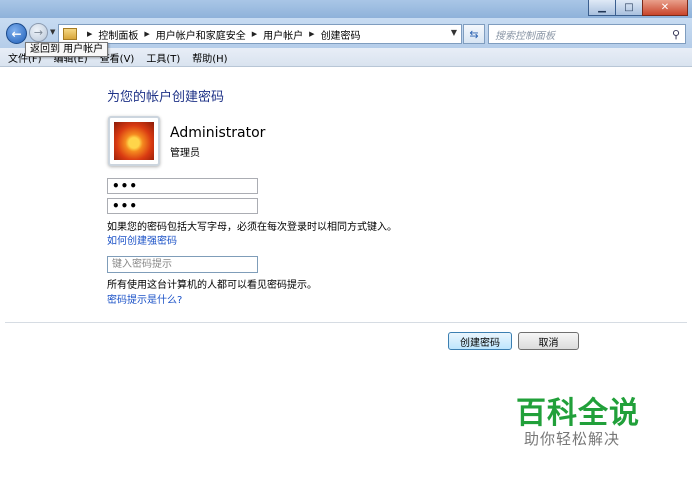 Image resolution: width=692 pixels, height=481 pixels. What do you see at coordinates (454, 32) in the screenshot?
I see `address-dropdown-icon: ▼` at bounding box center [454, 32].